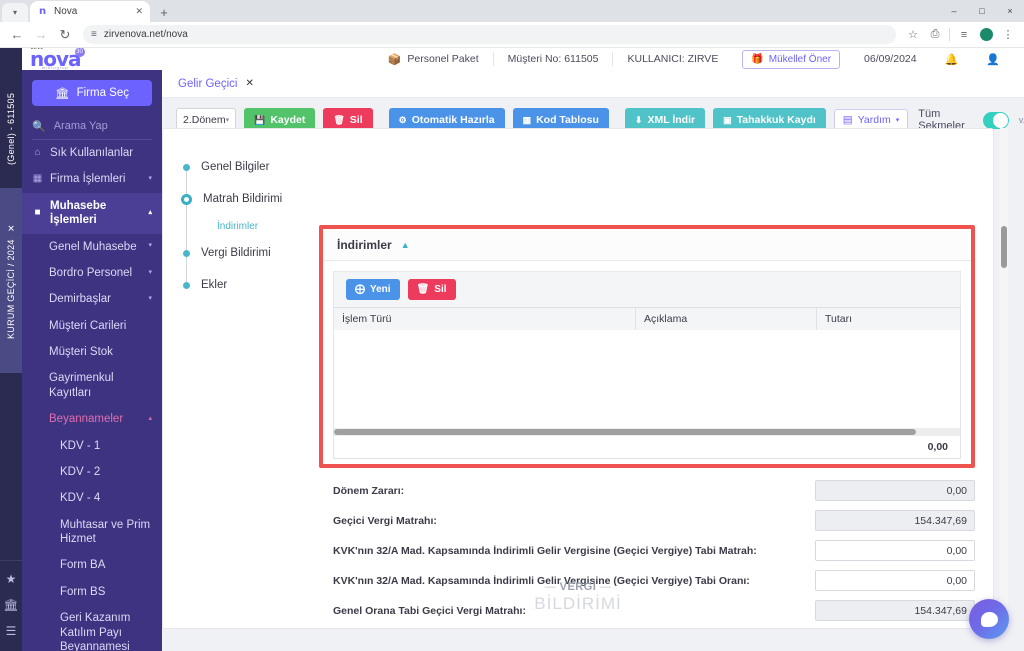 This screenshot has height=651, width=1024. I want to click on window-controls: – □ ×, so click(982, 11).